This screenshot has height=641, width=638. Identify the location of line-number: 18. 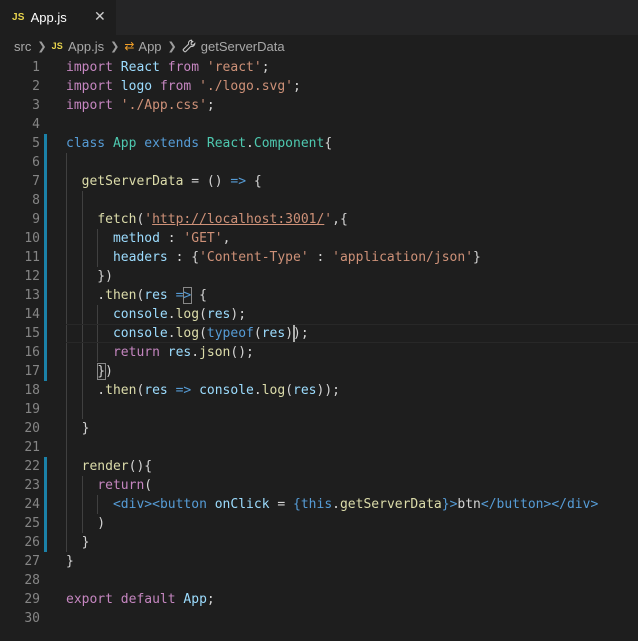
(32, 390).